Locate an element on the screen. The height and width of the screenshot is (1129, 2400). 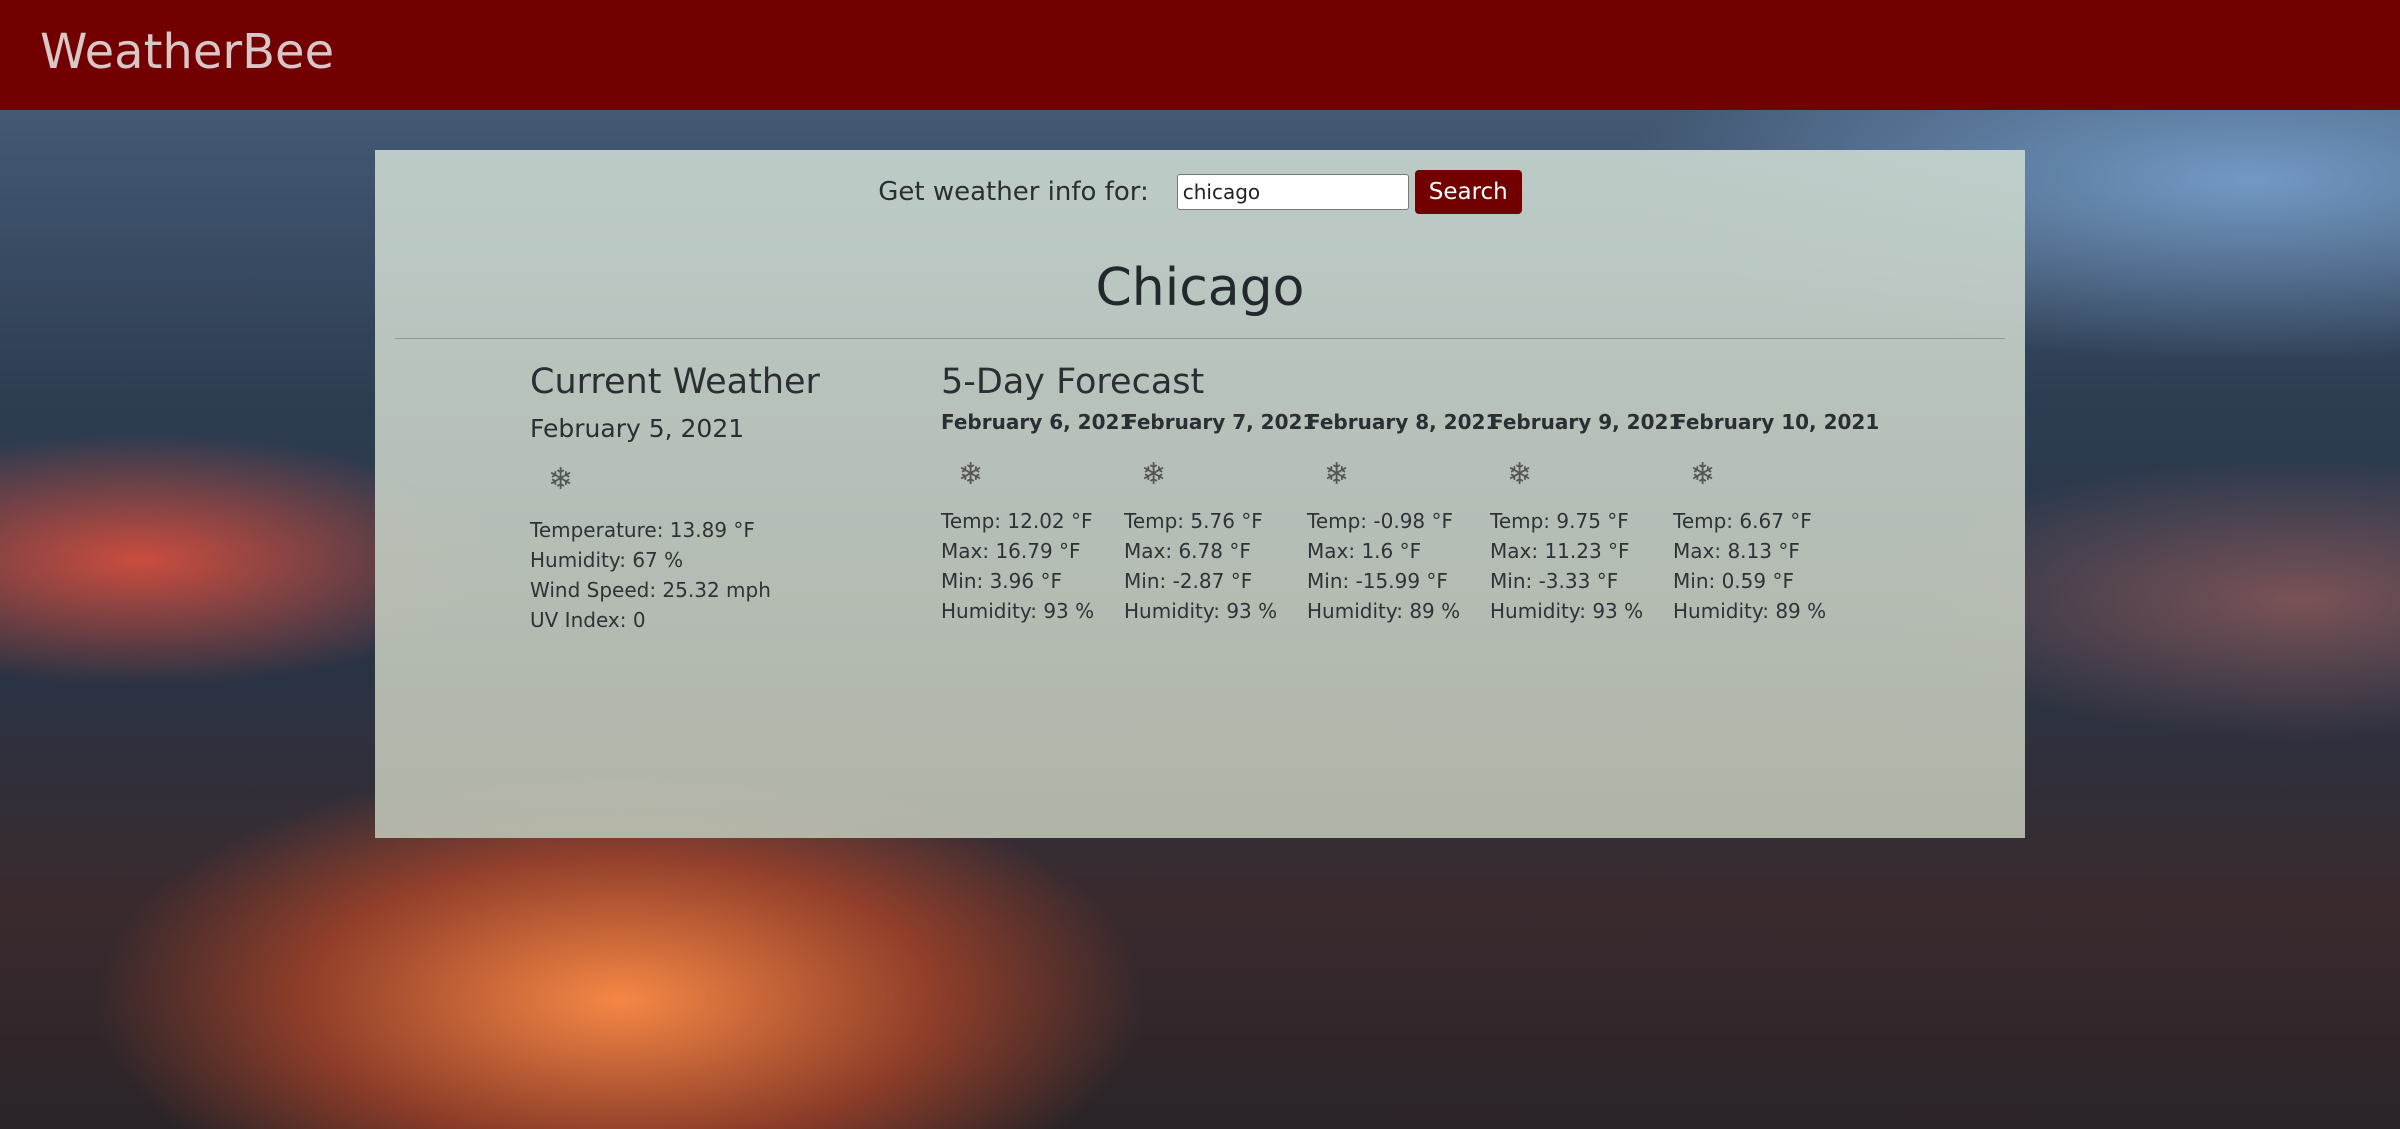
forecast-temp: Temp: 5.76 °F is located at coordinates (1193, 521).